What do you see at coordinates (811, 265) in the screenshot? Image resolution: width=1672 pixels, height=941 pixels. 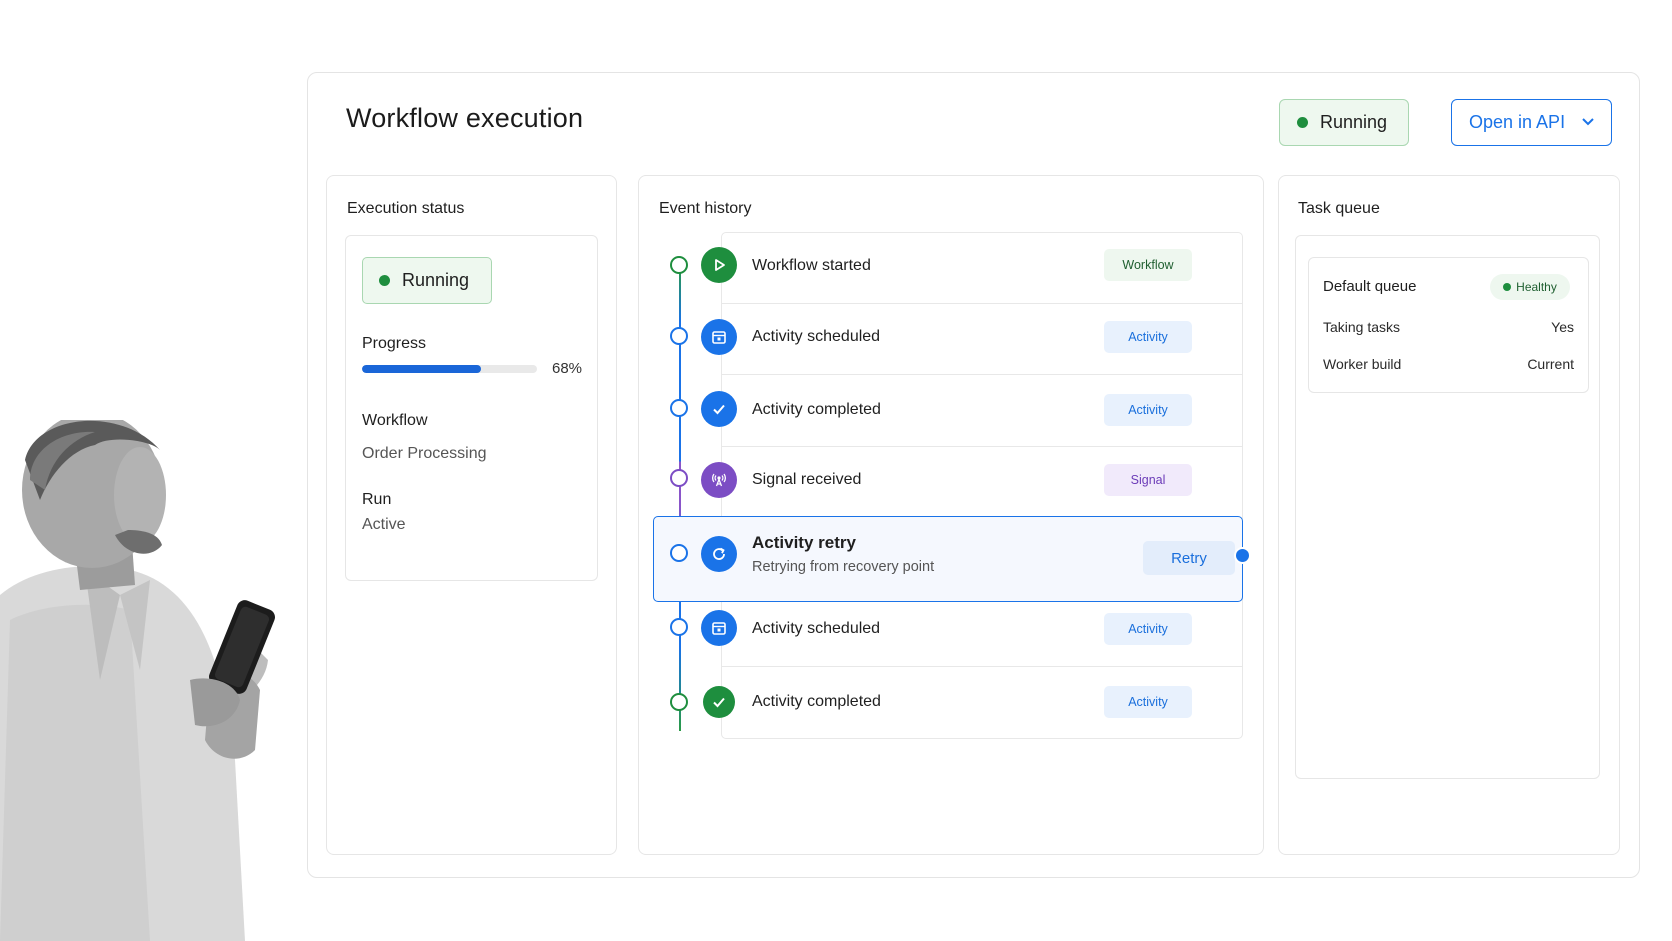 I see `event-label: Workflow started` at bounding box center [811, 265].